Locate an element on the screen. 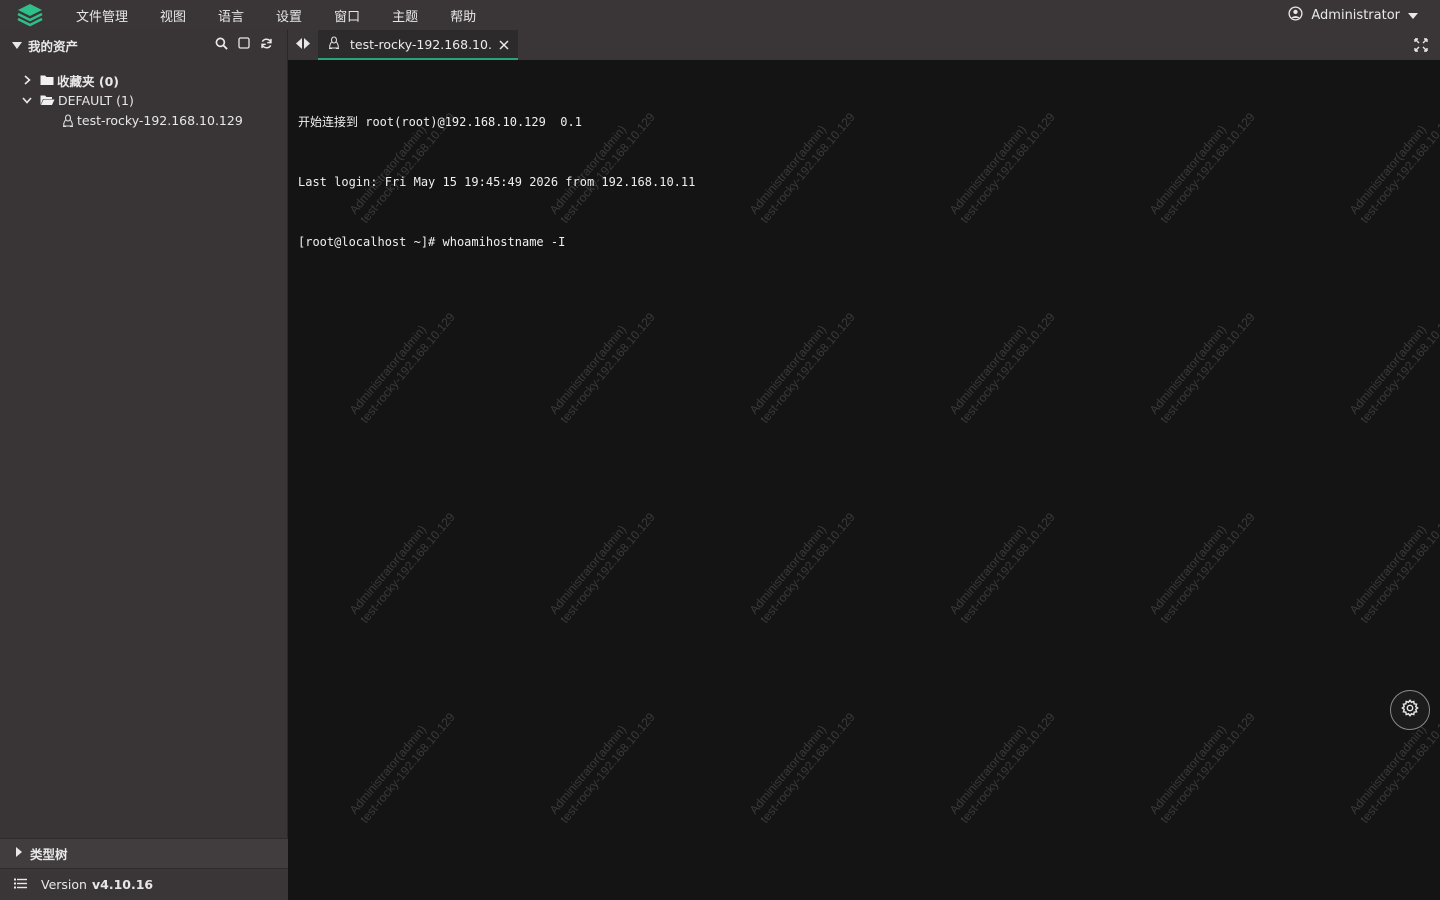 This screenshot has width=1440, height=900. version-label: Version is located at coordinates (64, 884).